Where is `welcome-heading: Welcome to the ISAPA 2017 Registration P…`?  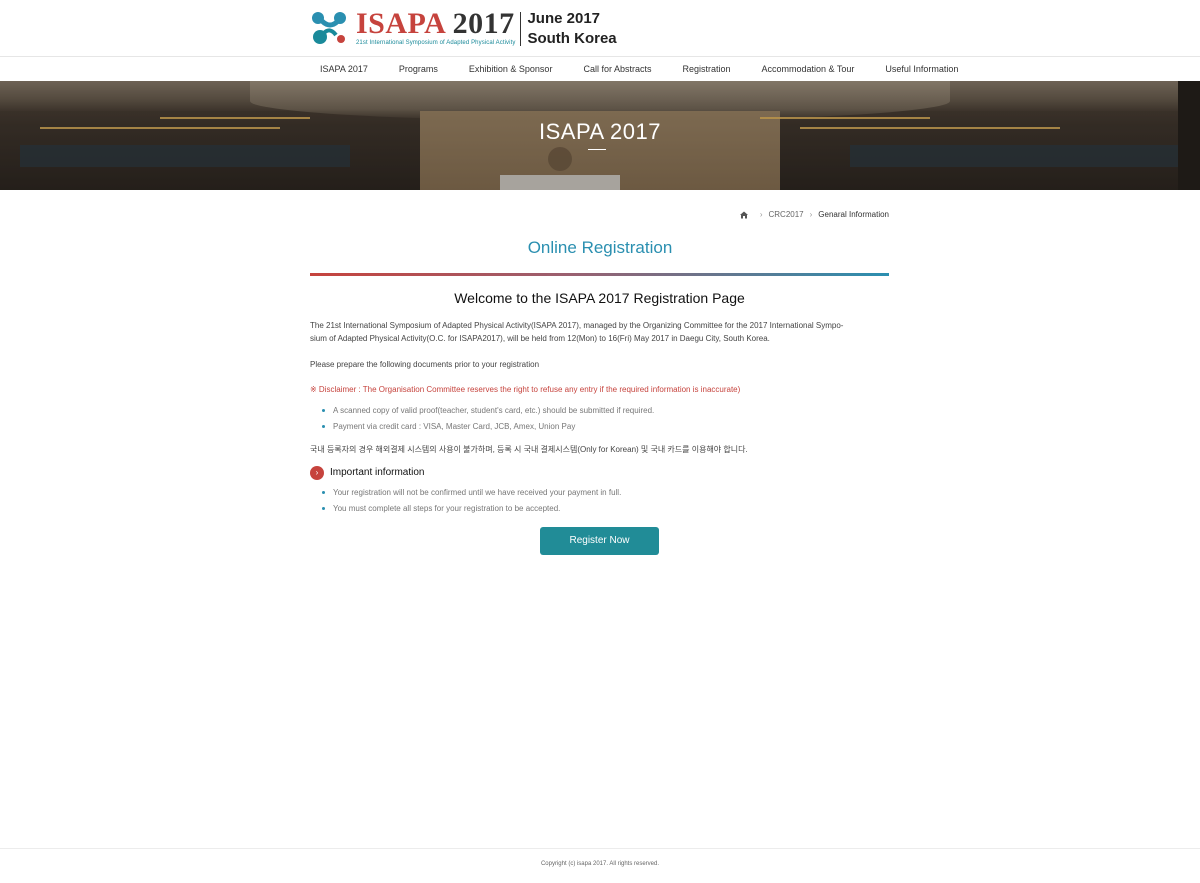
welcome-heading: Welcome to the ISAPA 2017 Registration P… is located at coordinates (599, 298).